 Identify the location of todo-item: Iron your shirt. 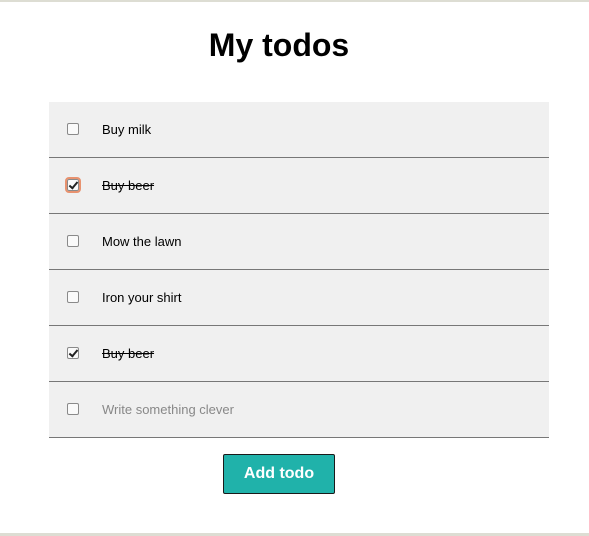
(299, 298).